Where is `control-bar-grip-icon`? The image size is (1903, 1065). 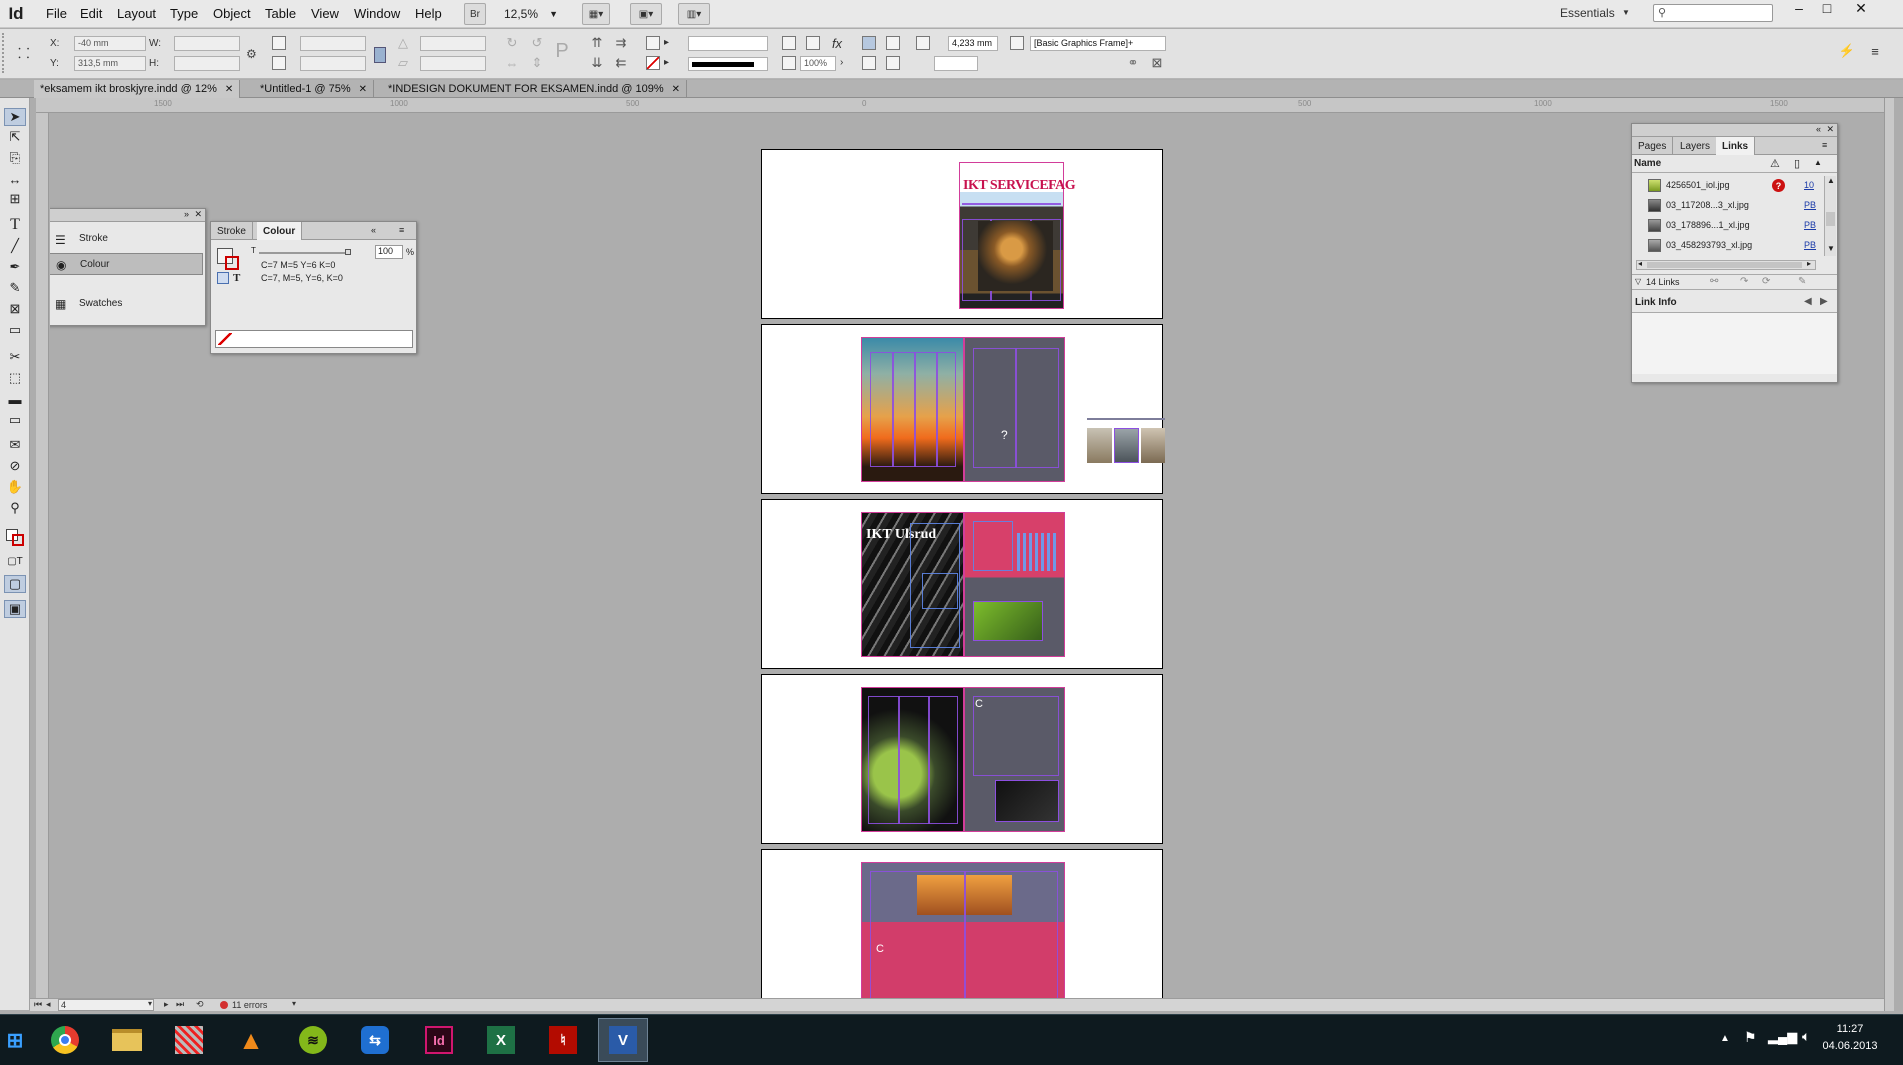 control-bar-grip-icon is located at coordinates (6, 53).